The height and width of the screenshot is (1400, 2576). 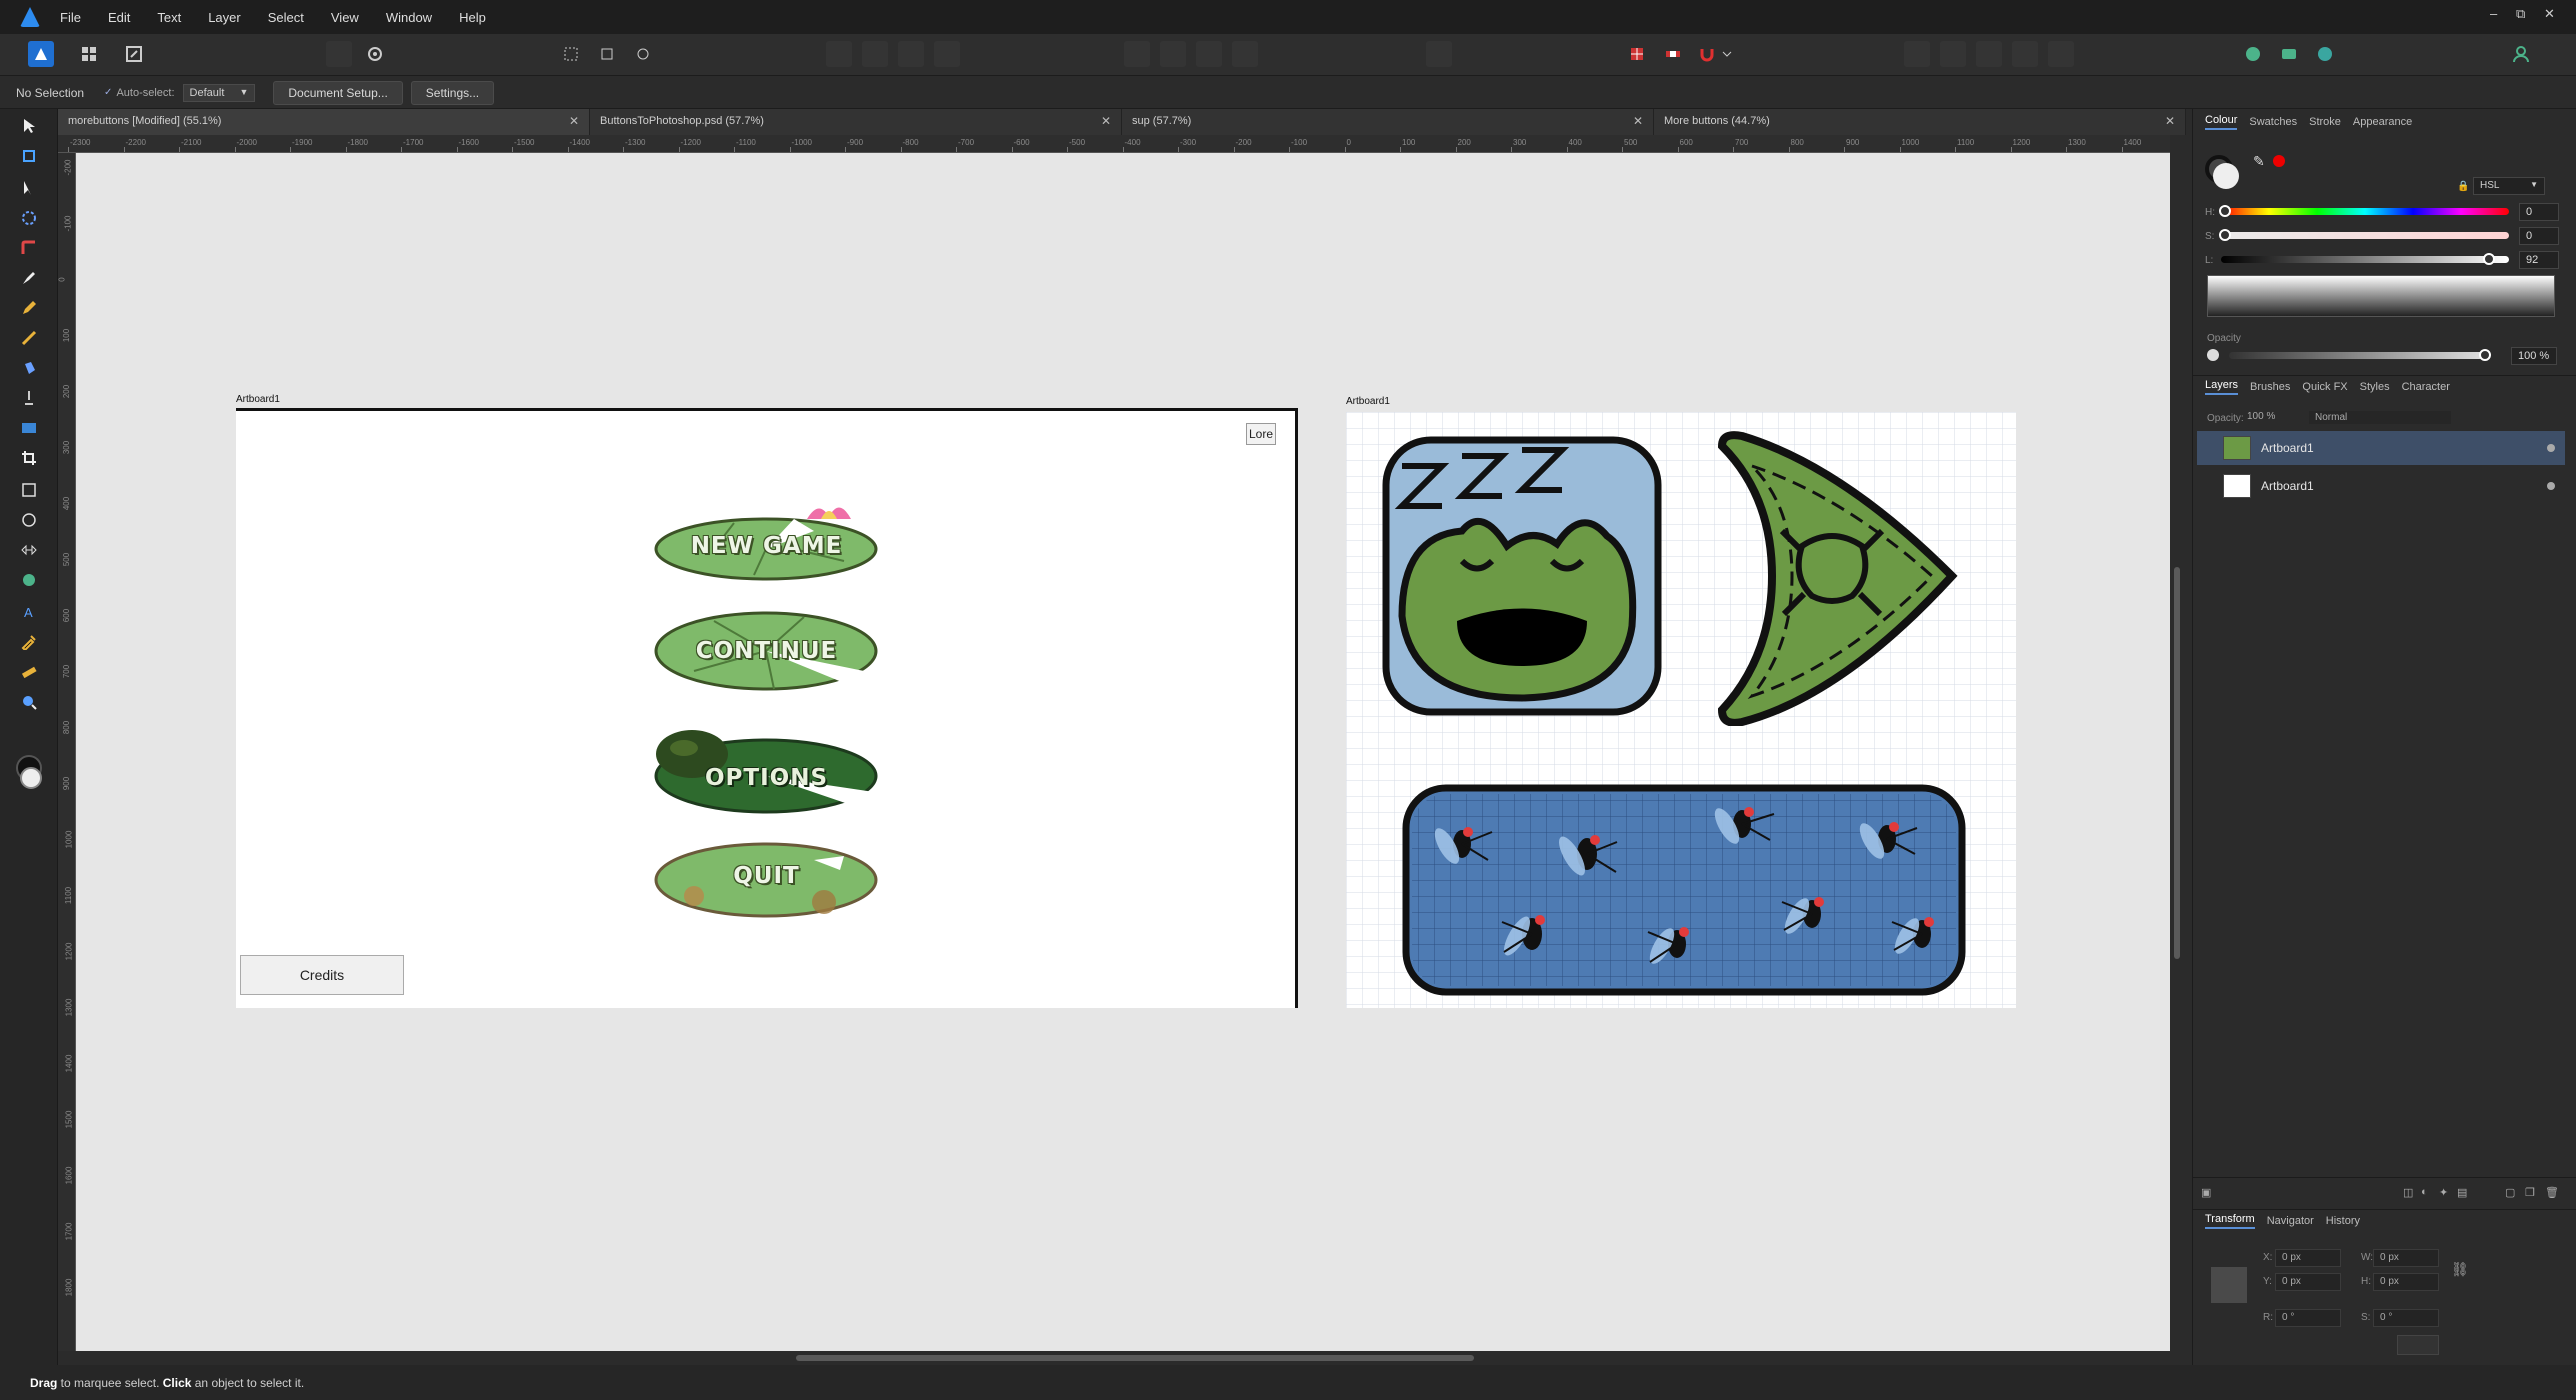 I want to click on fx-icon: ✦, so click(x=2443, y=1192).